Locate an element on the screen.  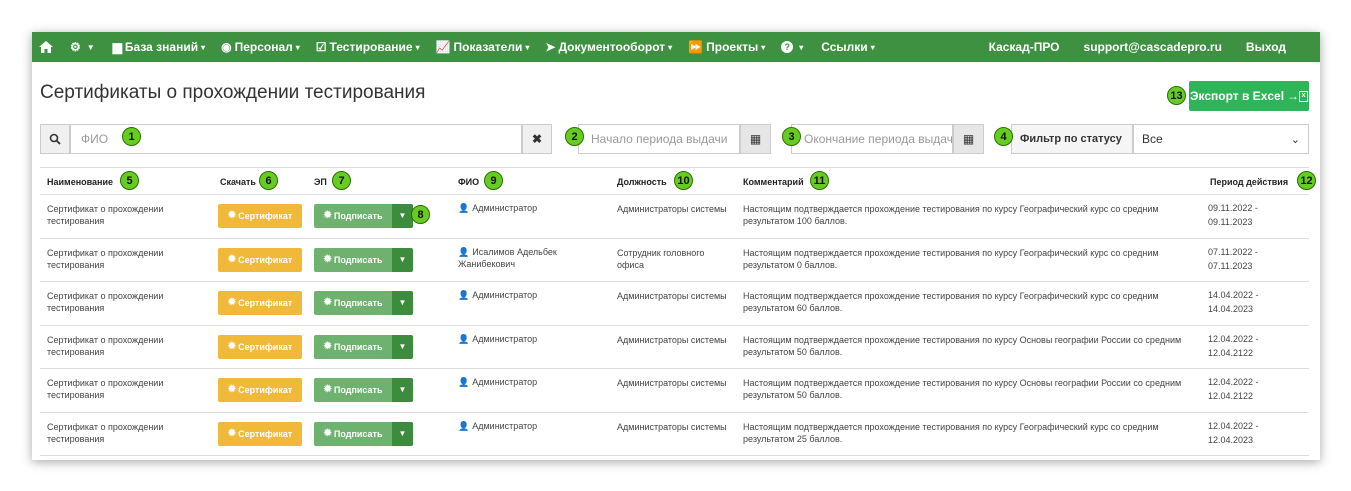
cell-period: 09.11.2022 -09.11.2023 is located at coordinates (1233, 215).